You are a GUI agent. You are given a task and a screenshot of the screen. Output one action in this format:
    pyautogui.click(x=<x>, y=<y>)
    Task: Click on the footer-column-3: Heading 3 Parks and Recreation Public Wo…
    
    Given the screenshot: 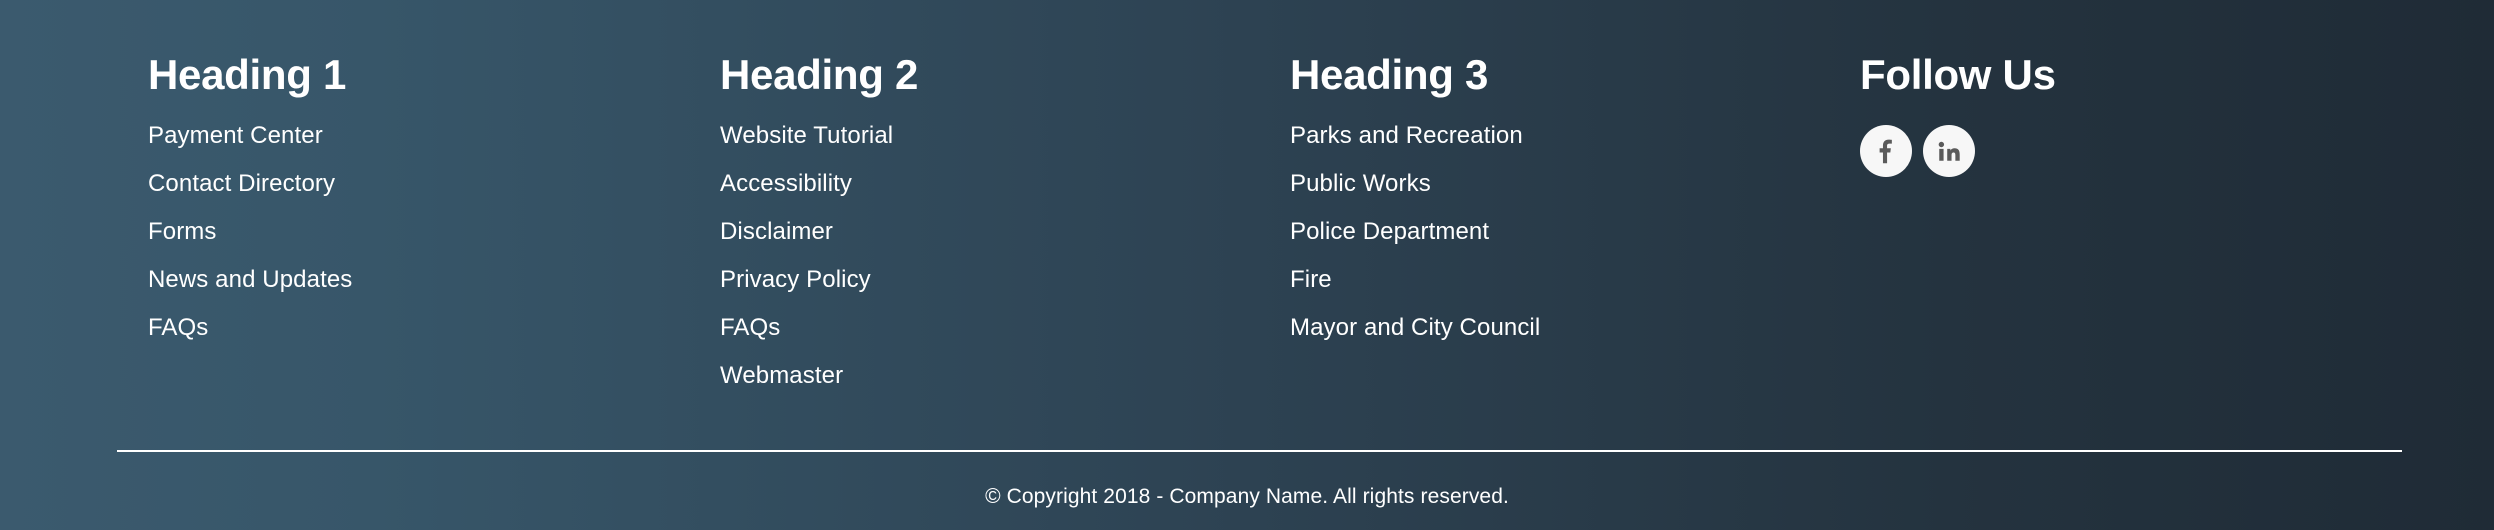 What is the action you would take?
    pyautogui.click(x=1415, y=206)
    